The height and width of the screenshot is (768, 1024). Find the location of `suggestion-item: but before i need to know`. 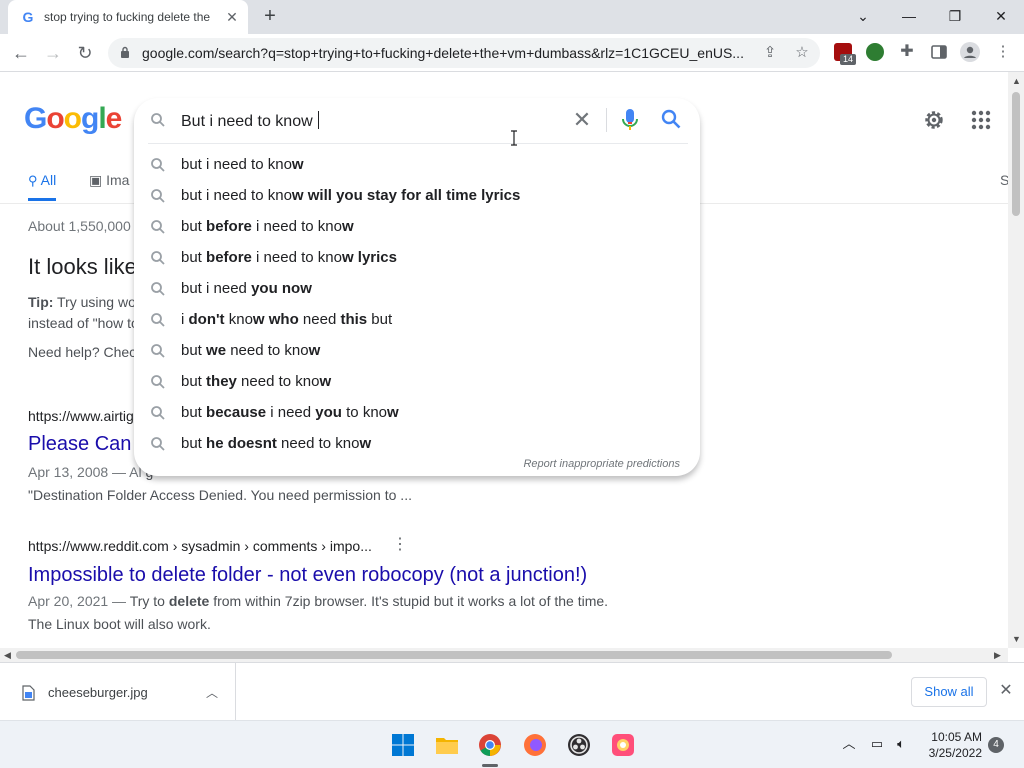

suggestion-item: but before i need to know is located at coordinates (417, 226).